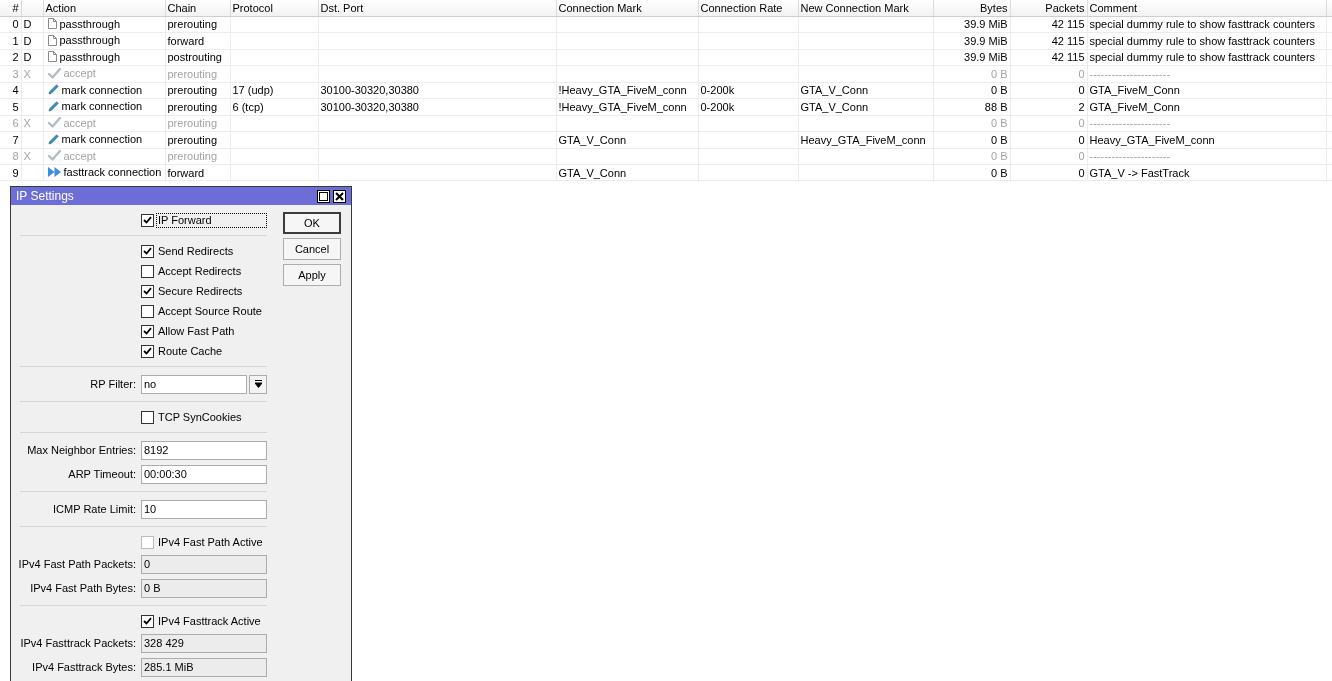 The height and width of the screenshot is (681, 1332). I want to click on fast-forward-icon, so click(54, 172).